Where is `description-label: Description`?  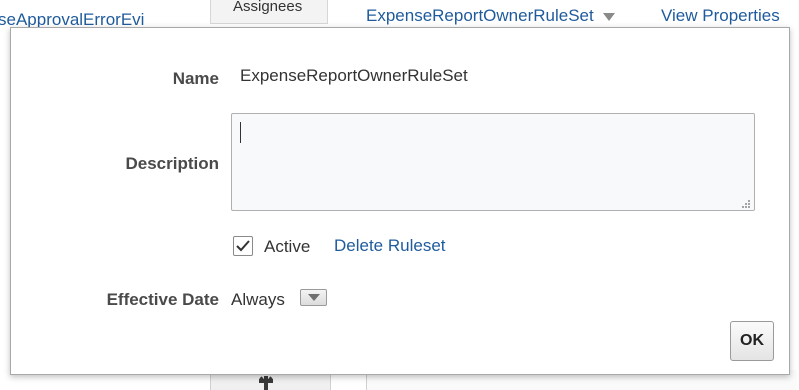
description-label: Description is located at coordinates (172, 163).